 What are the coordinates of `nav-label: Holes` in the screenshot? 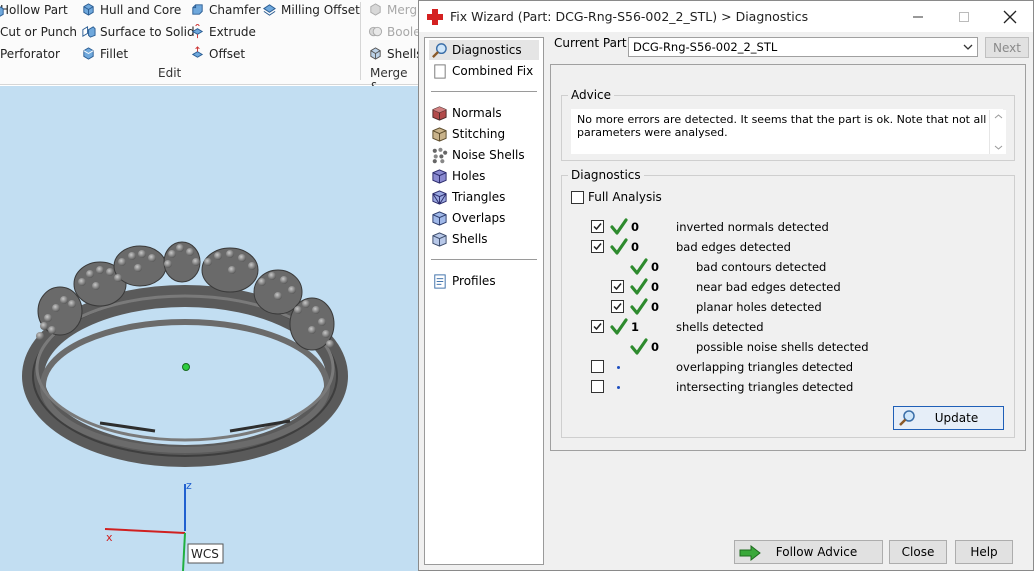 It's located at (469, 176).